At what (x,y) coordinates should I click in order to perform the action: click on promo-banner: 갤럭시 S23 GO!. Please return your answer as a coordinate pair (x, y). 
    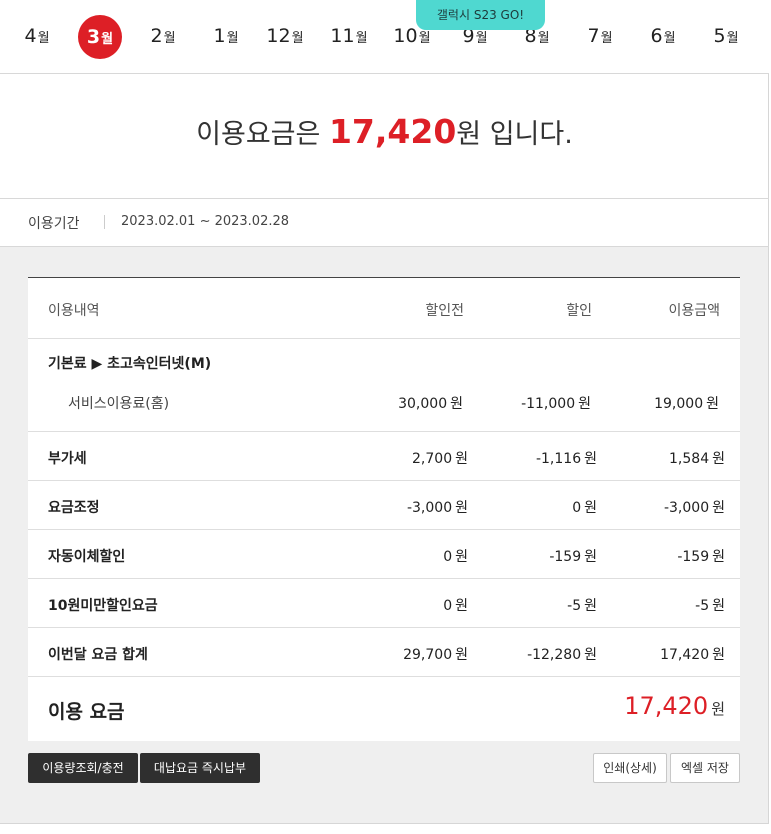
    Looking at the image, I should click on (480, 15).